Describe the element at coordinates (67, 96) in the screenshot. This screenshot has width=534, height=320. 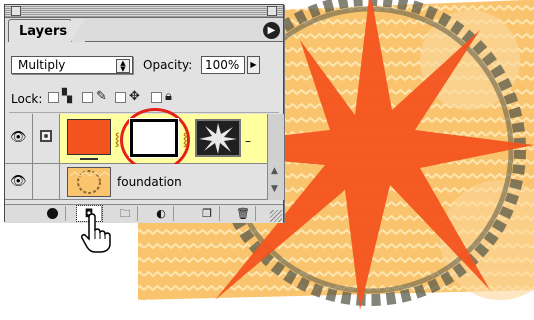
I see `transparency-icon: ▚` at that location.